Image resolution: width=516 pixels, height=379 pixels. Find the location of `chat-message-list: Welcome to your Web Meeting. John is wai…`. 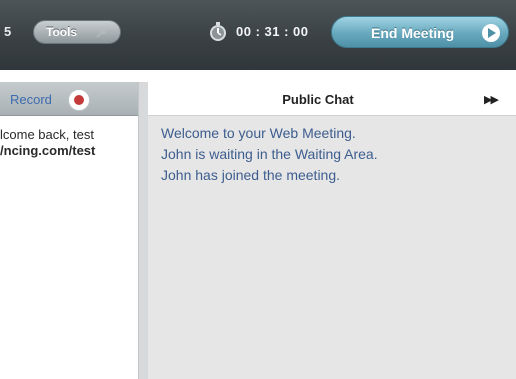

chat-message-list: Welcome to your Web Meeting. John is wai… is located at coordinates (333, 154).